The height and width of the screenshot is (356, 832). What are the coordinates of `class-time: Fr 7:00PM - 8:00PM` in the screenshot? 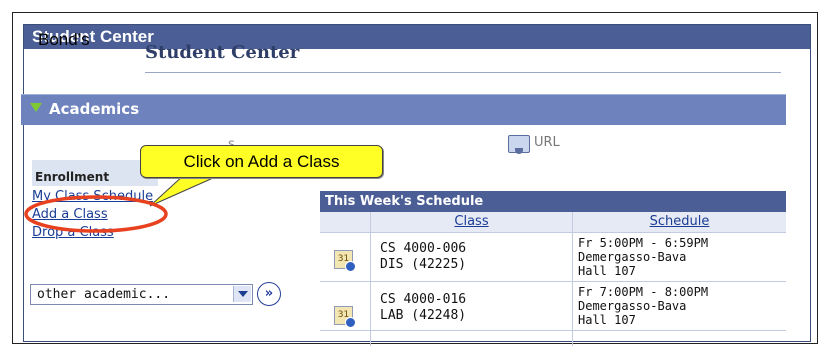 It's located at (643, 292).